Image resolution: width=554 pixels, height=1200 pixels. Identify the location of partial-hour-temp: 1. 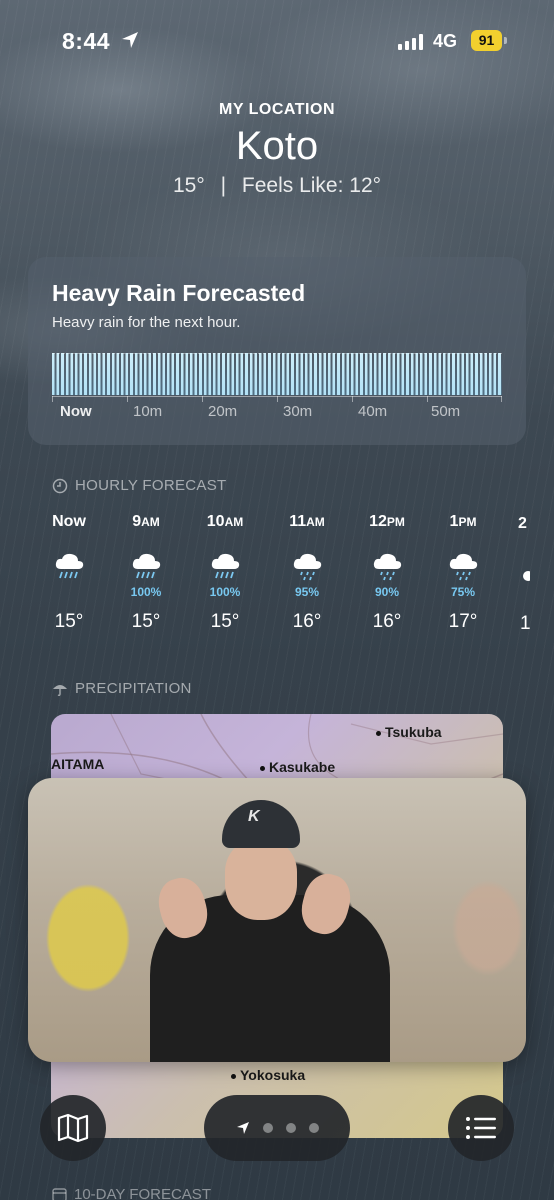
(525, 623).